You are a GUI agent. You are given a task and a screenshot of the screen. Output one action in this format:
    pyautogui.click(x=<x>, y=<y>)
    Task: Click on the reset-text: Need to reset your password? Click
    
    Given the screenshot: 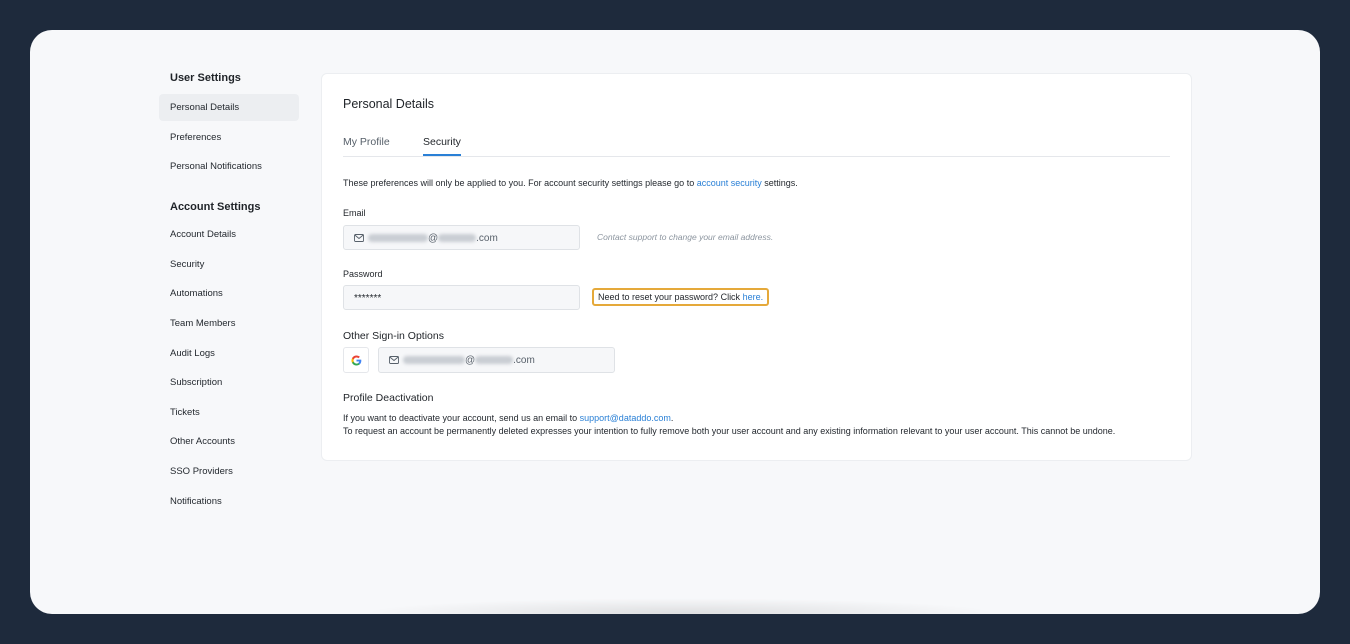 What is the action you would take?
    pyautogui.click(x=669, y=297)
    